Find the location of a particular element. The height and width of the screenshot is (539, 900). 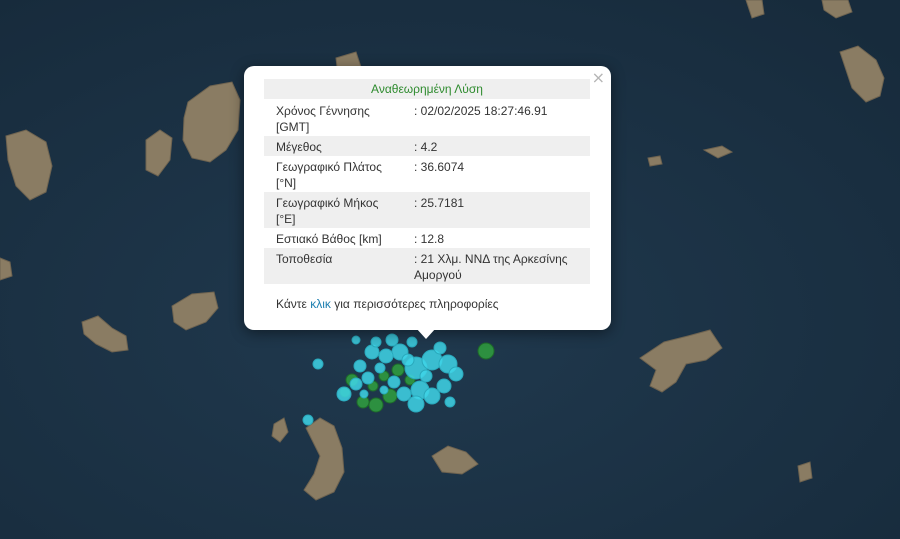

table-row: Γεωγραφικό Μήκος [°E] : 25.7181 is located at coordinates (427, 210).